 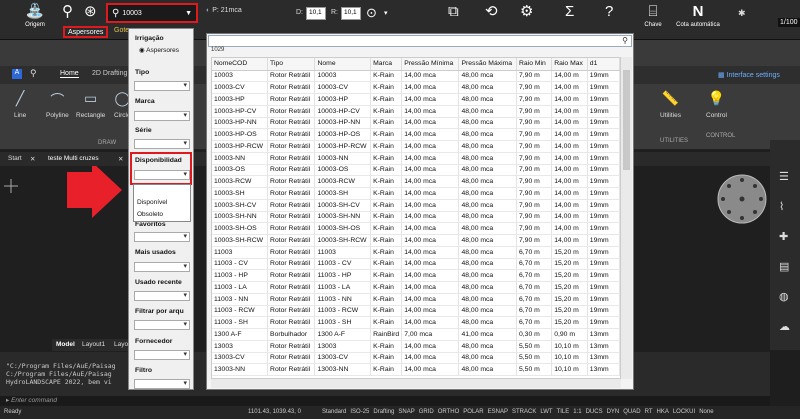 What do you see at coordinates (385, 401) in the screenshot?
I see `command-input: ▸ Enter command` at bounding box center [385, 401].